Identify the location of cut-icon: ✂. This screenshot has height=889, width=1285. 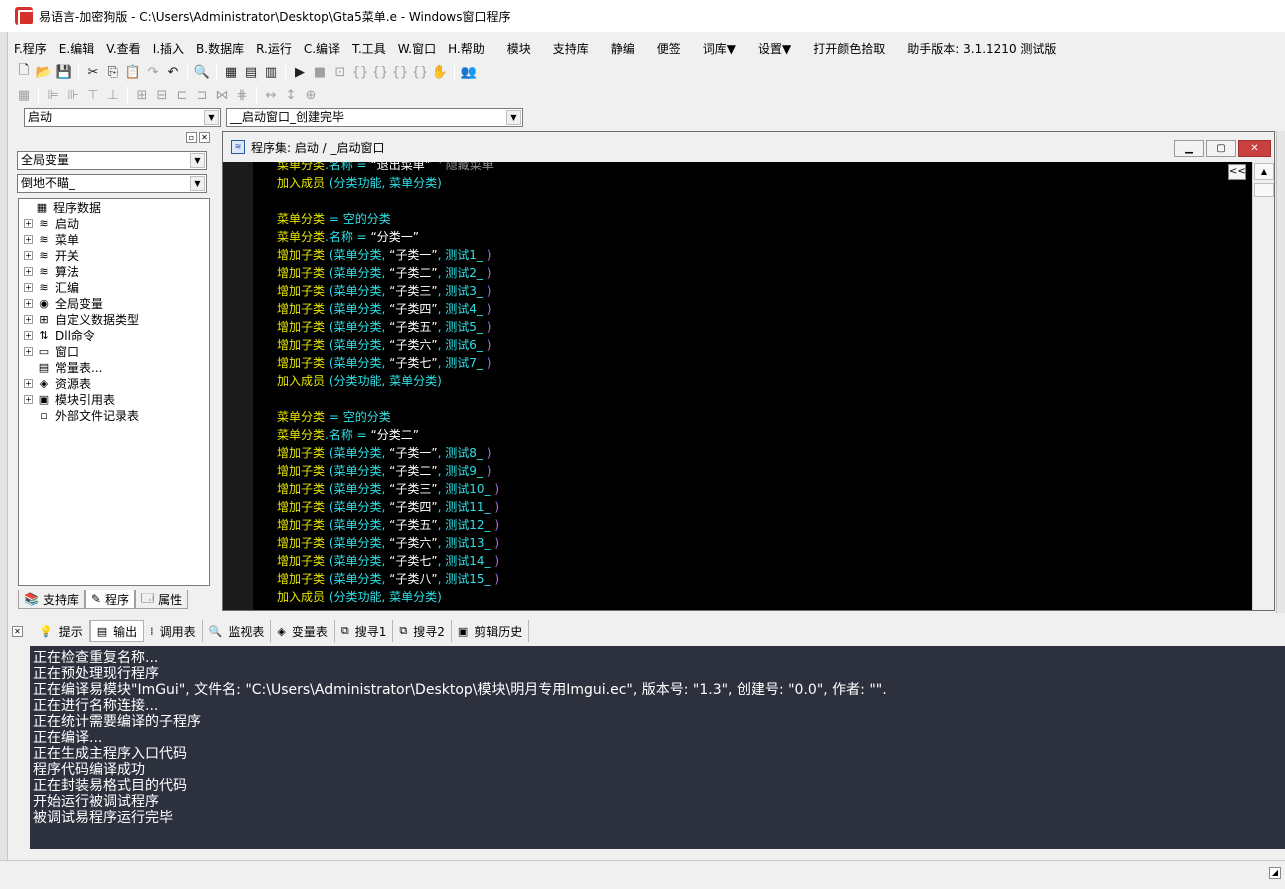
(93, 72).